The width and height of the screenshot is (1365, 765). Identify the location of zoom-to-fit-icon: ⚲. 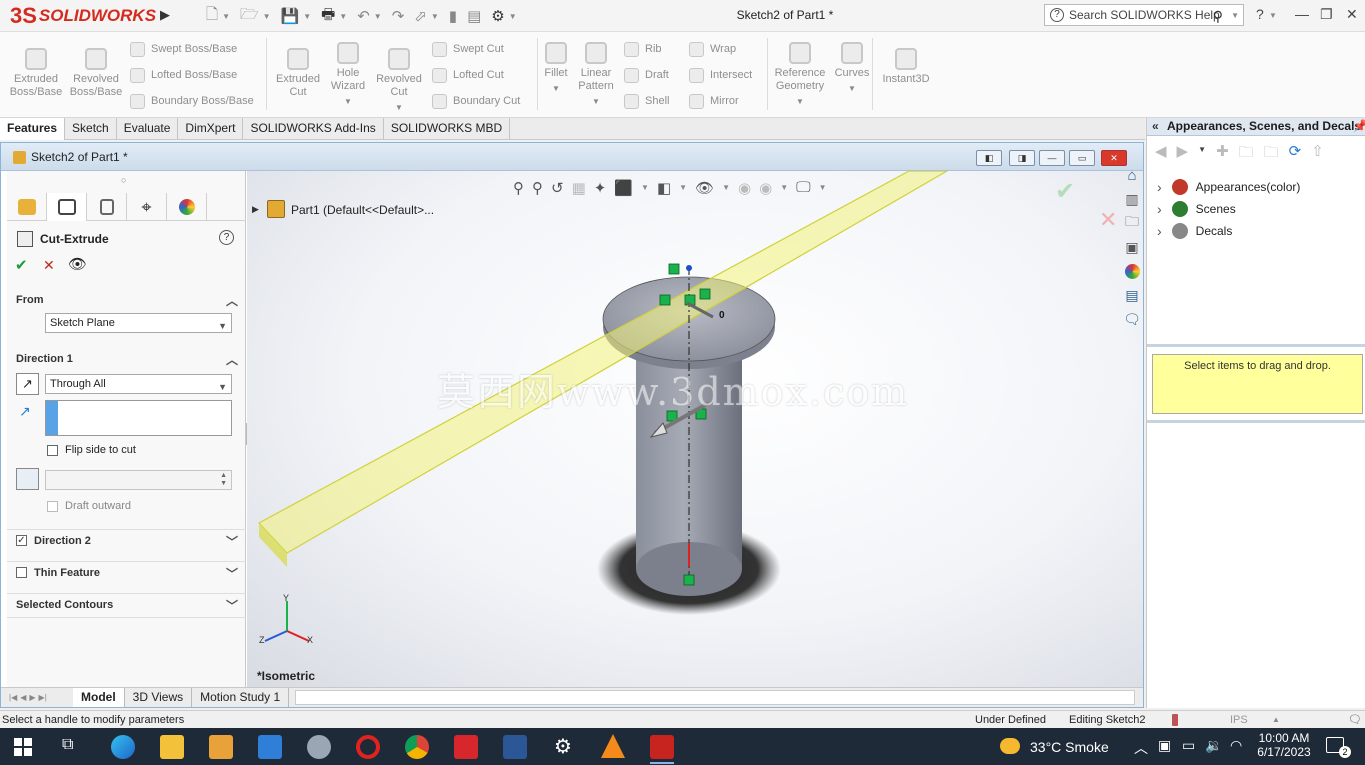
(518, 188).